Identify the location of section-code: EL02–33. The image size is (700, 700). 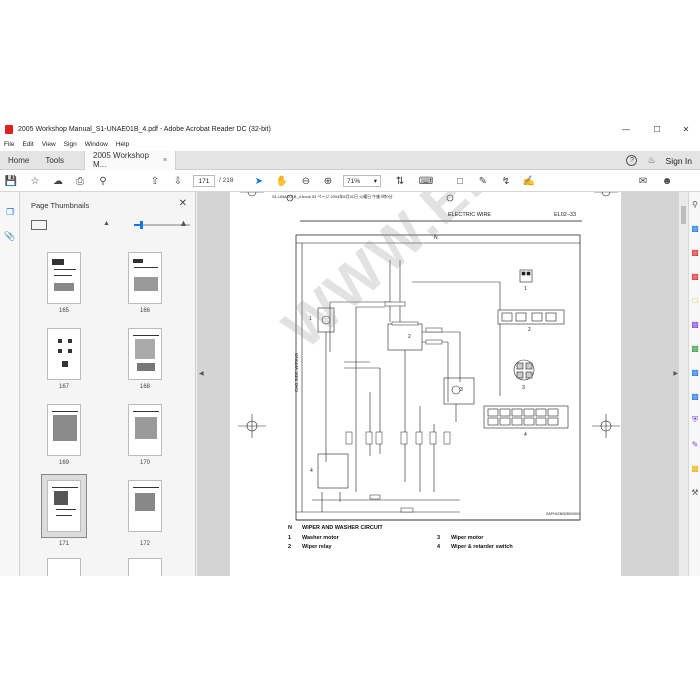
(565, 215).